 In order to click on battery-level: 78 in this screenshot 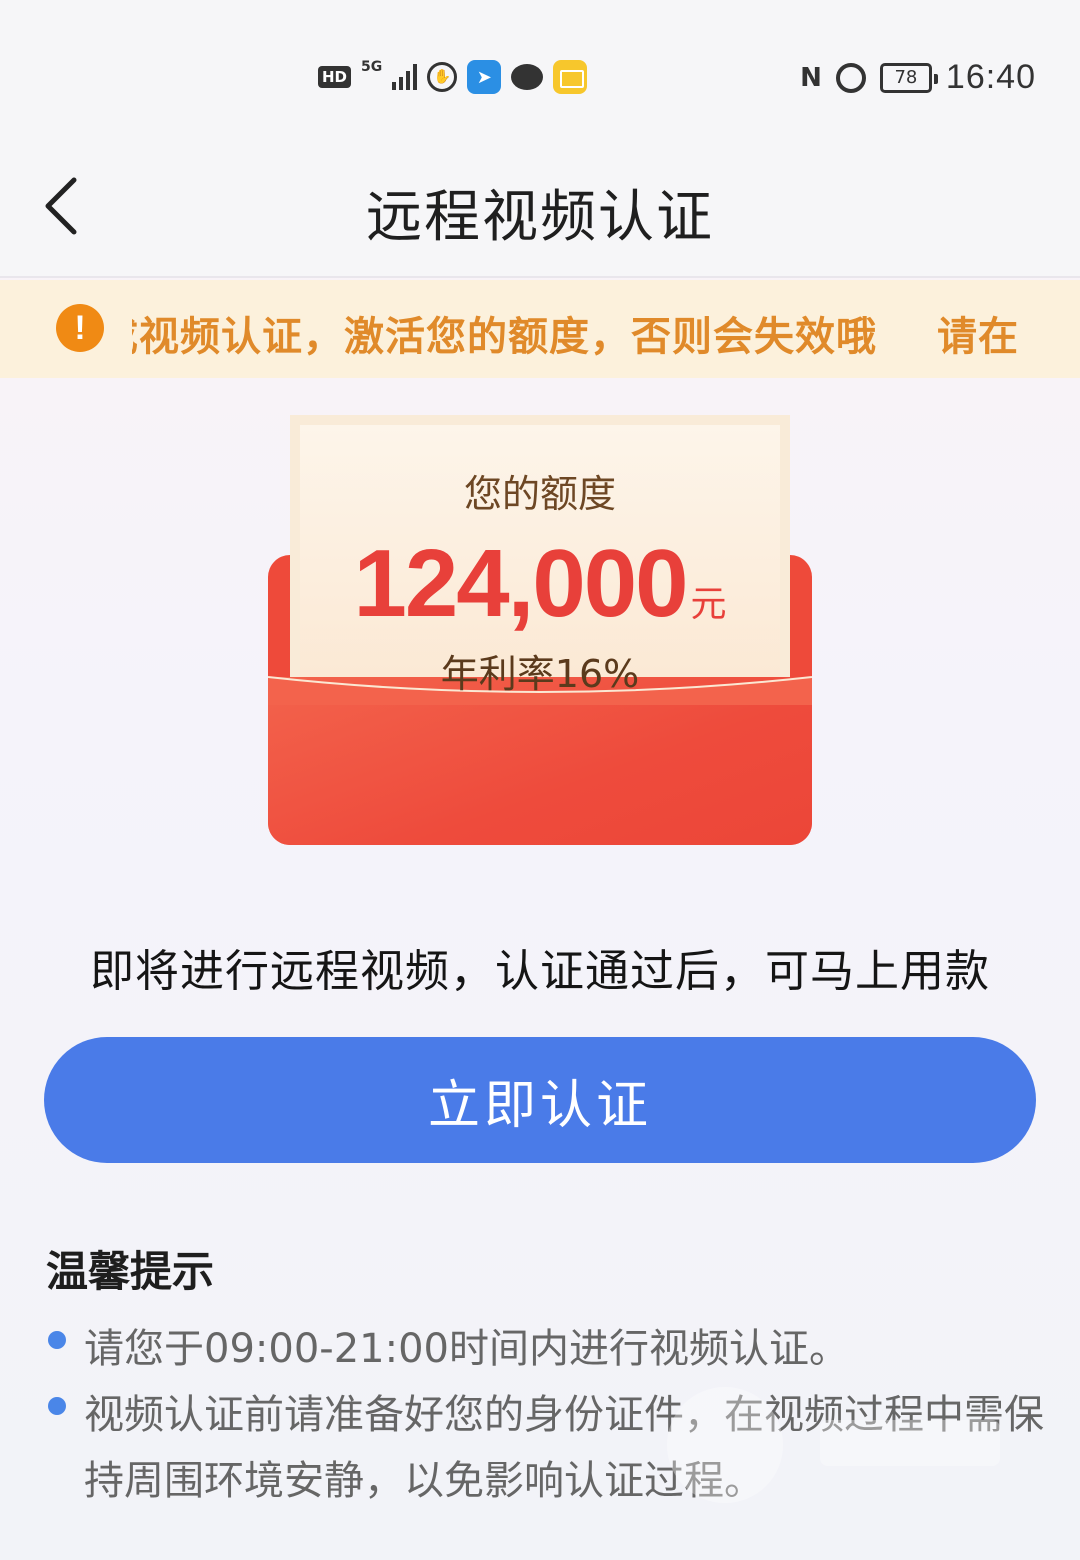, I will do `click(906, 77)`.